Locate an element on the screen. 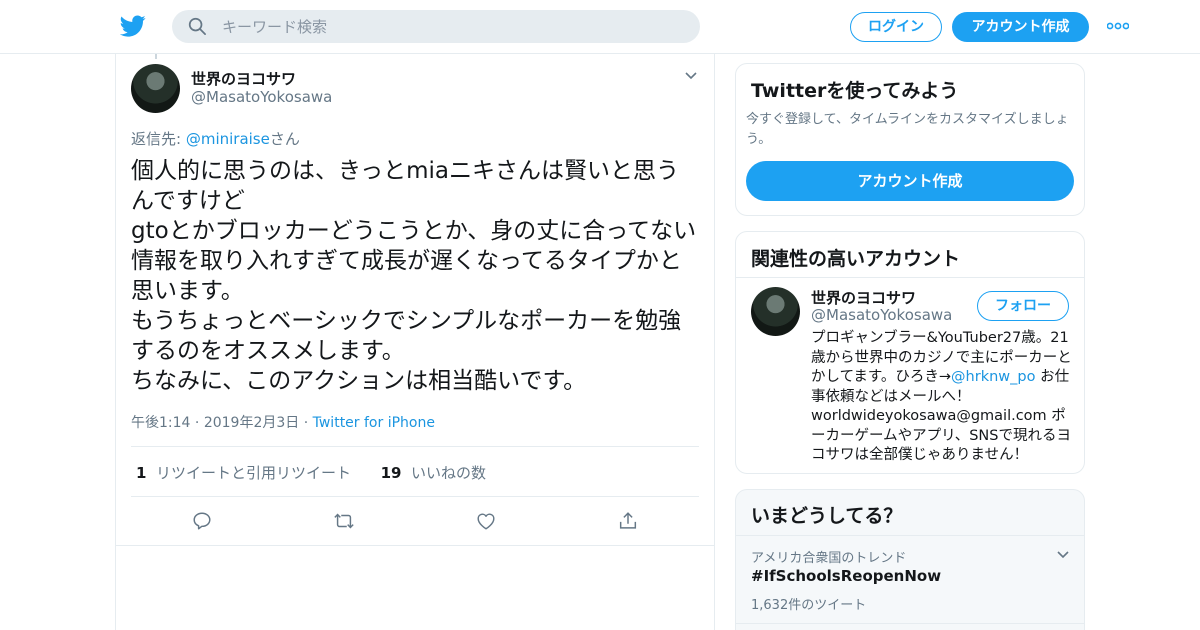  reply-mention-link: @miniraise is located at coordinates (228, 139).